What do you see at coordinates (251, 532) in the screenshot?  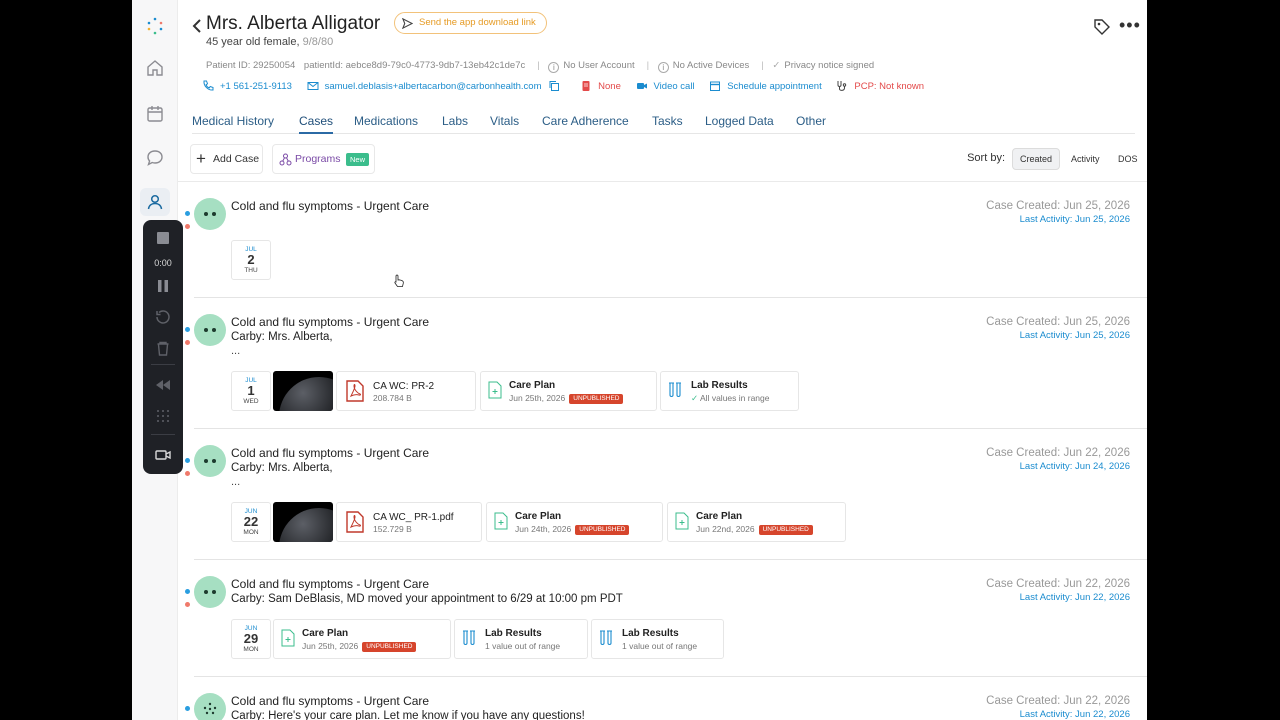 I see `date-weekday: MON` at bounding box center [251, 532].